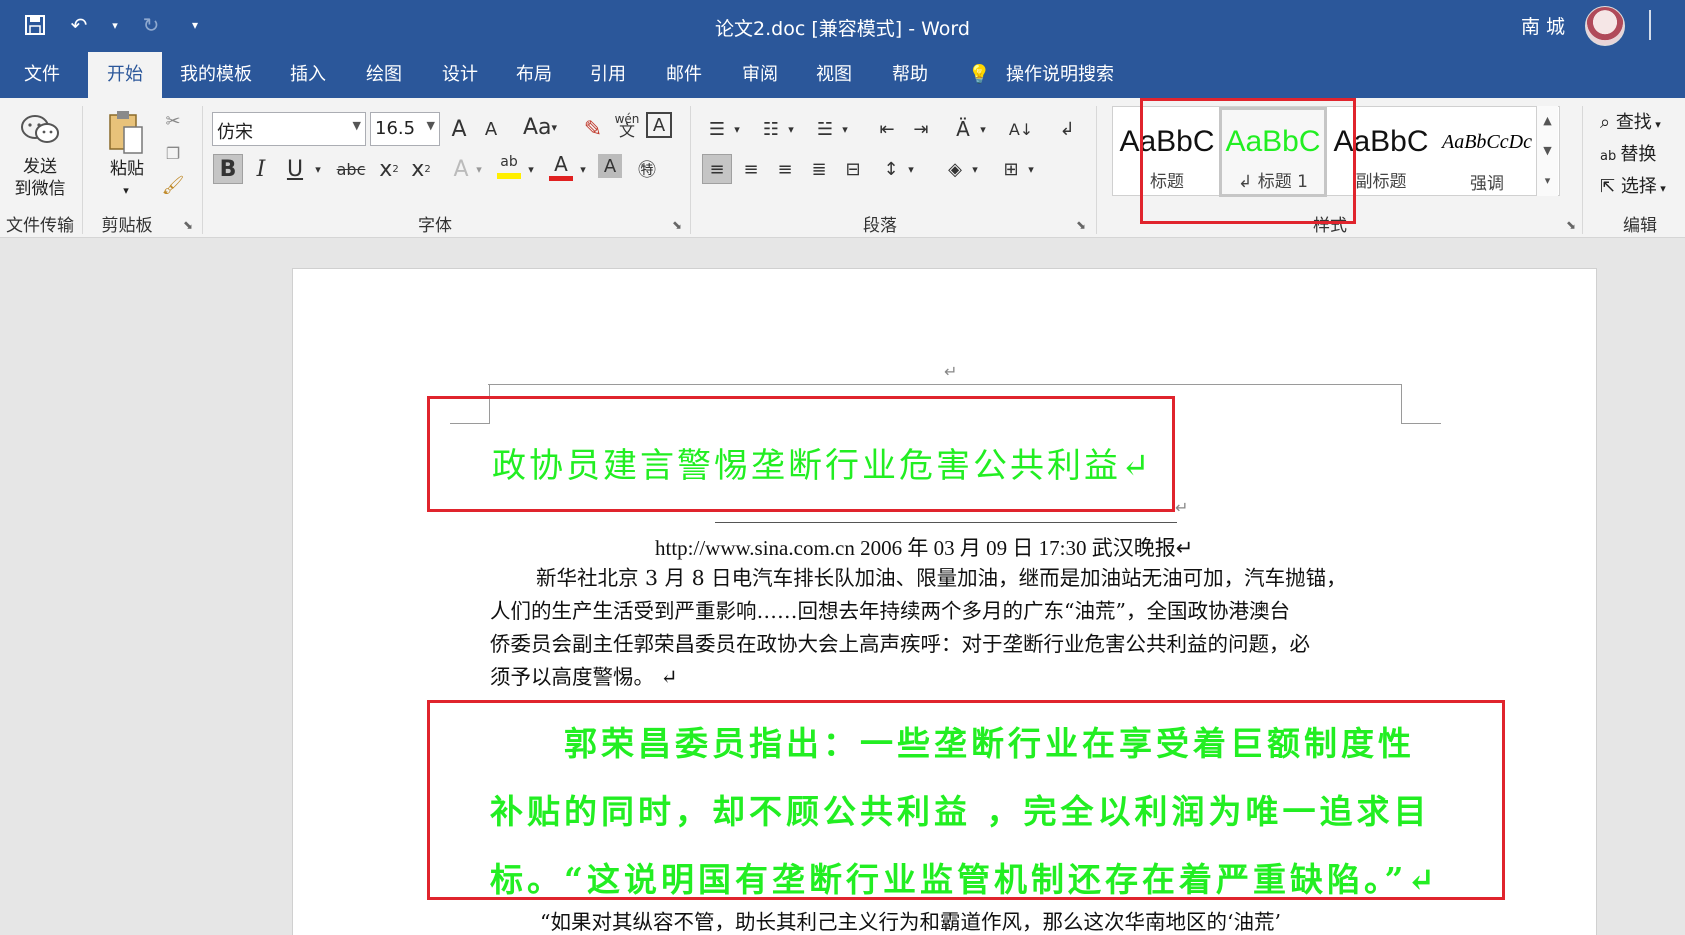 This screenshot has height=935, width=1685. I want to click on tab-references: 引用, so click(608, 75).